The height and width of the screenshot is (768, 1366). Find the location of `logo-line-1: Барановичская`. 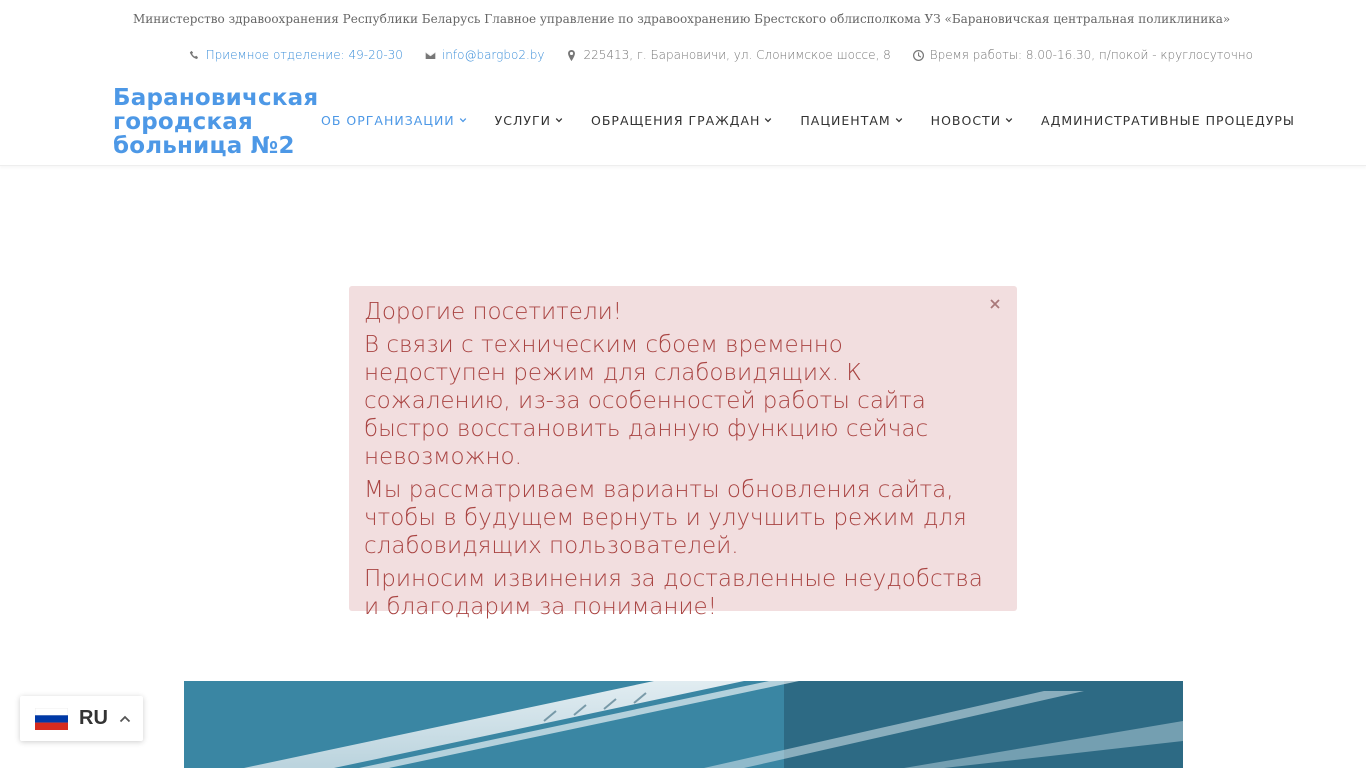

logo-line-1: Барановичская is located at coordinates (216, 98).